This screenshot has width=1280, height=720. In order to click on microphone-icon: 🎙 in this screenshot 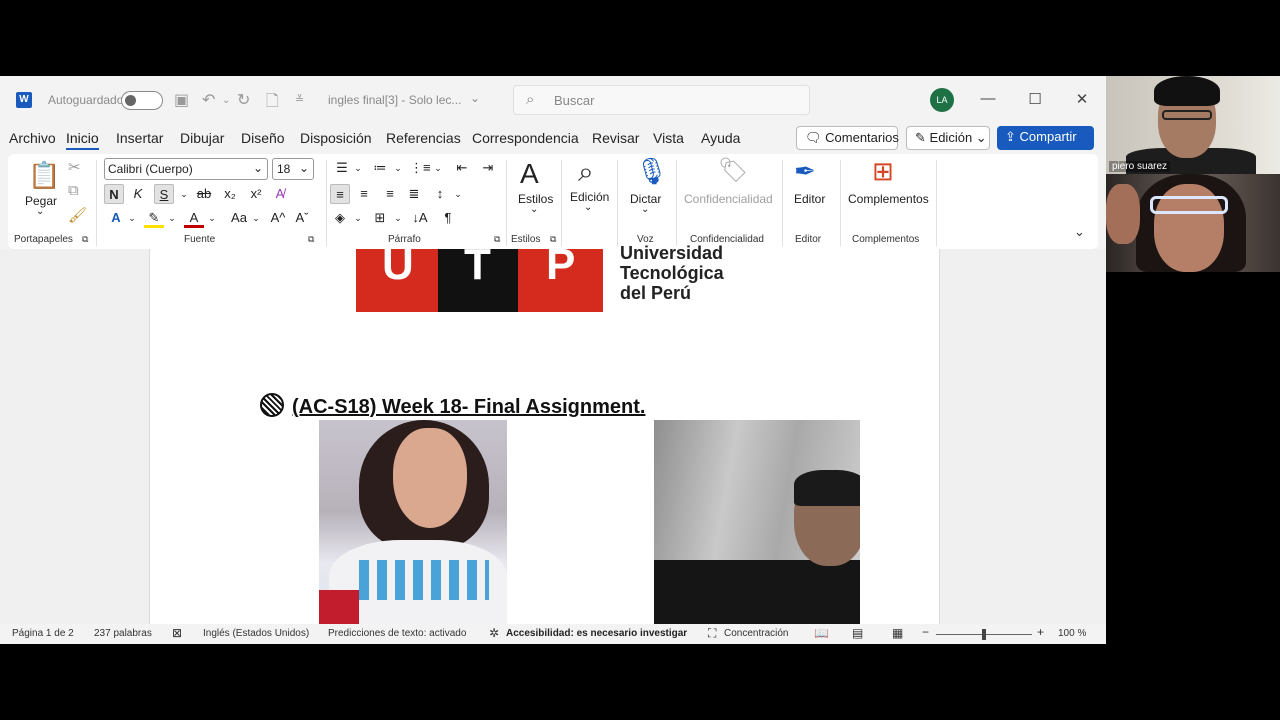, I will do `click(651, 171)`.